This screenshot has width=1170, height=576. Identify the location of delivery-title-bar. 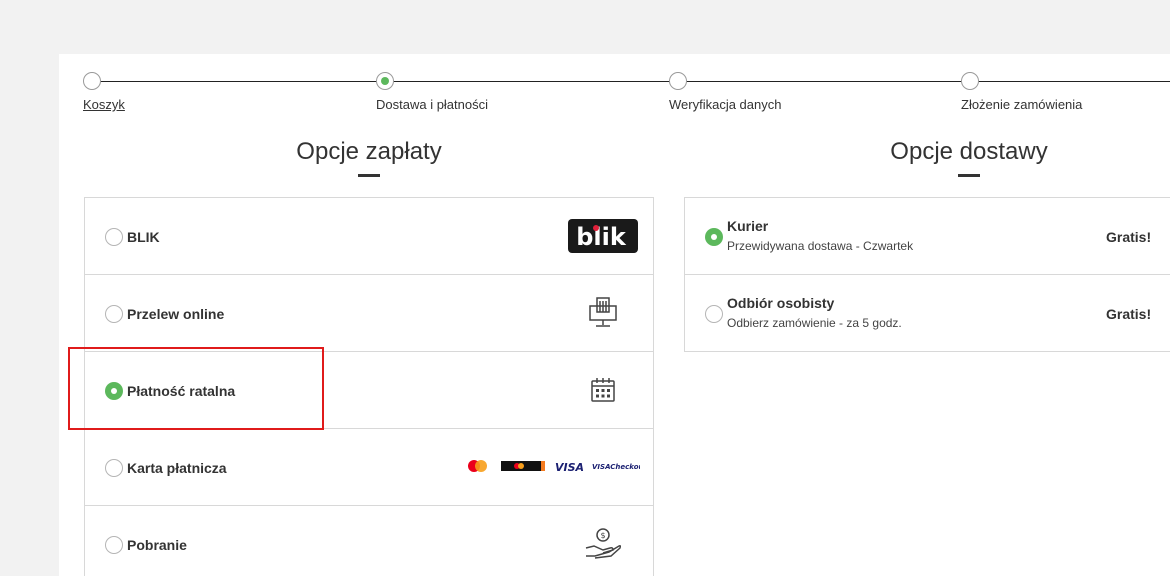
(969, 175).